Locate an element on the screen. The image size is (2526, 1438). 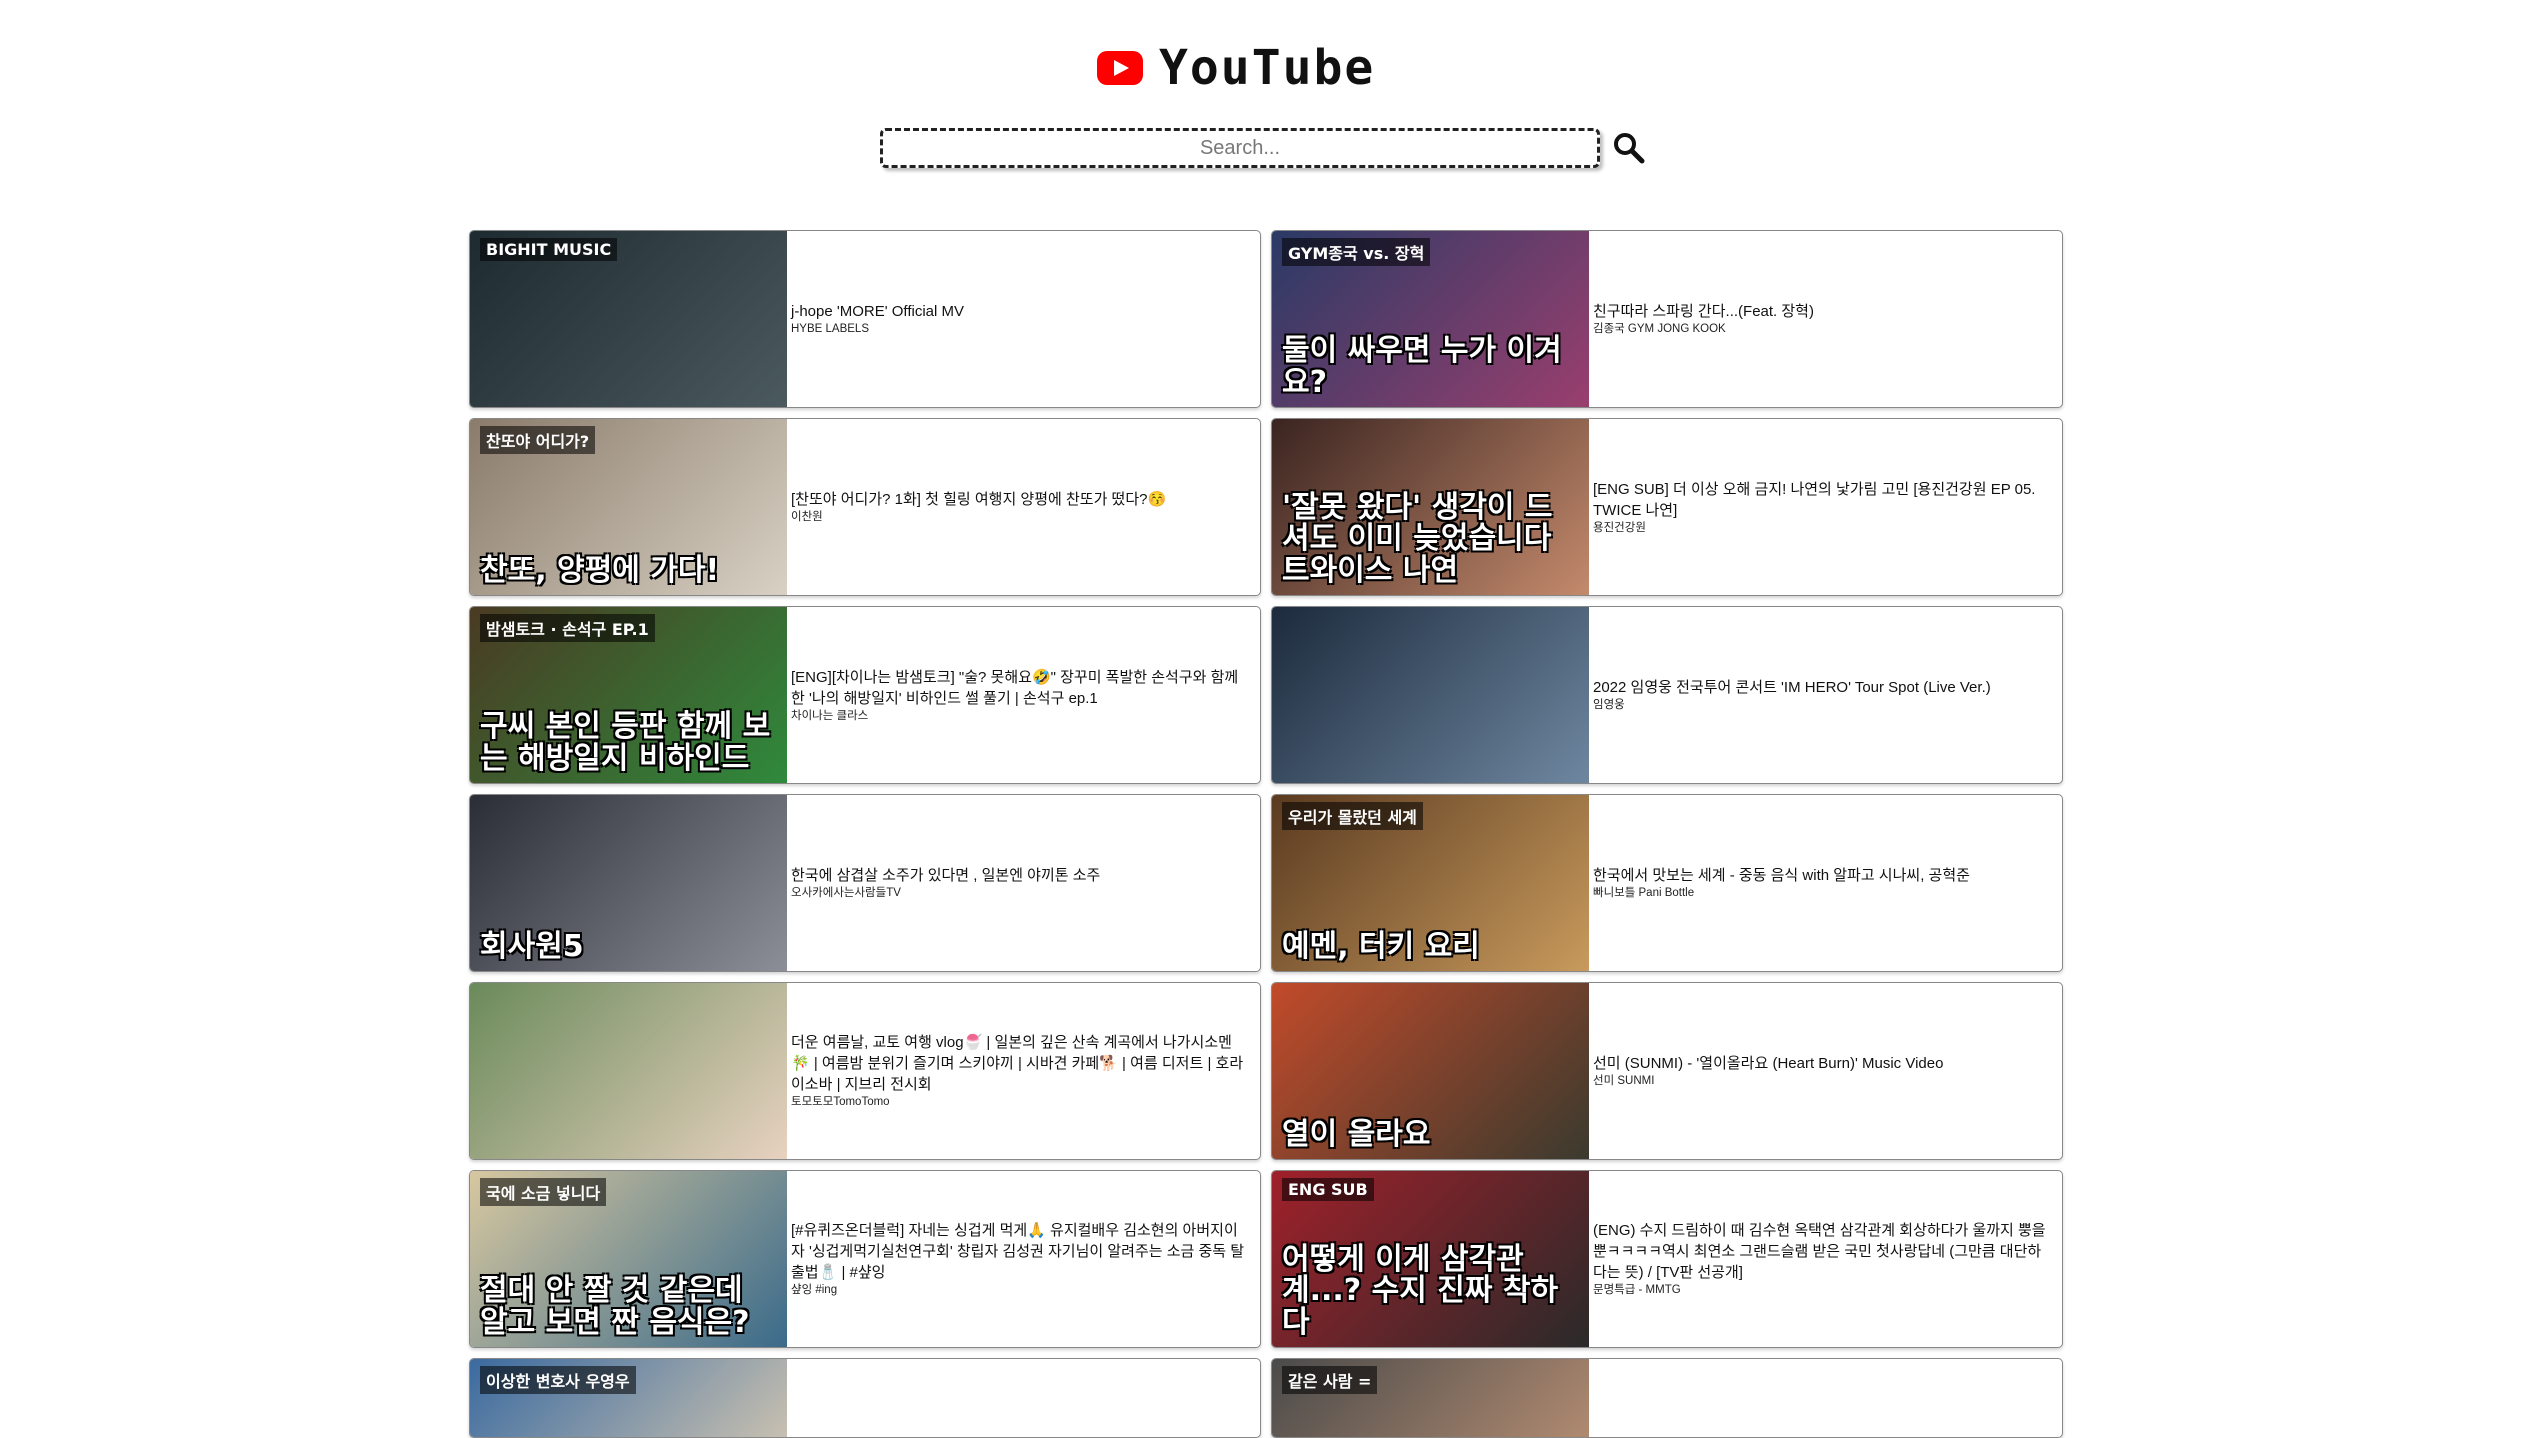
channel-name: 토모토모TomoTomo is located at coordinates (1019, 1102).